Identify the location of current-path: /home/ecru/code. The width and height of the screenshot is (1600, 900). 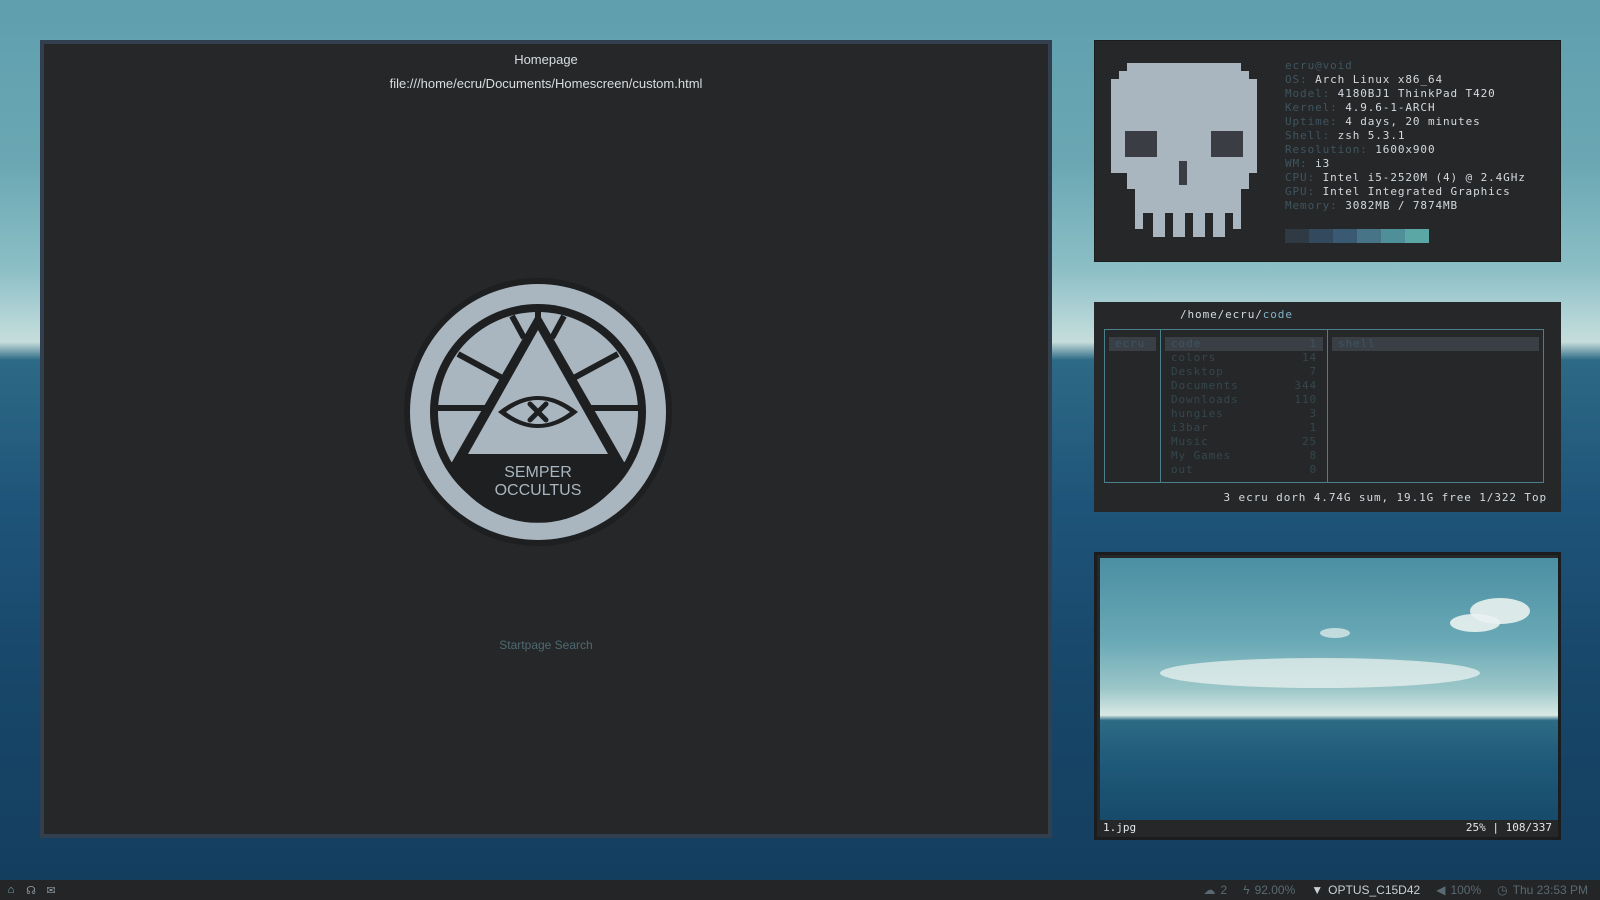
(1236, 314).